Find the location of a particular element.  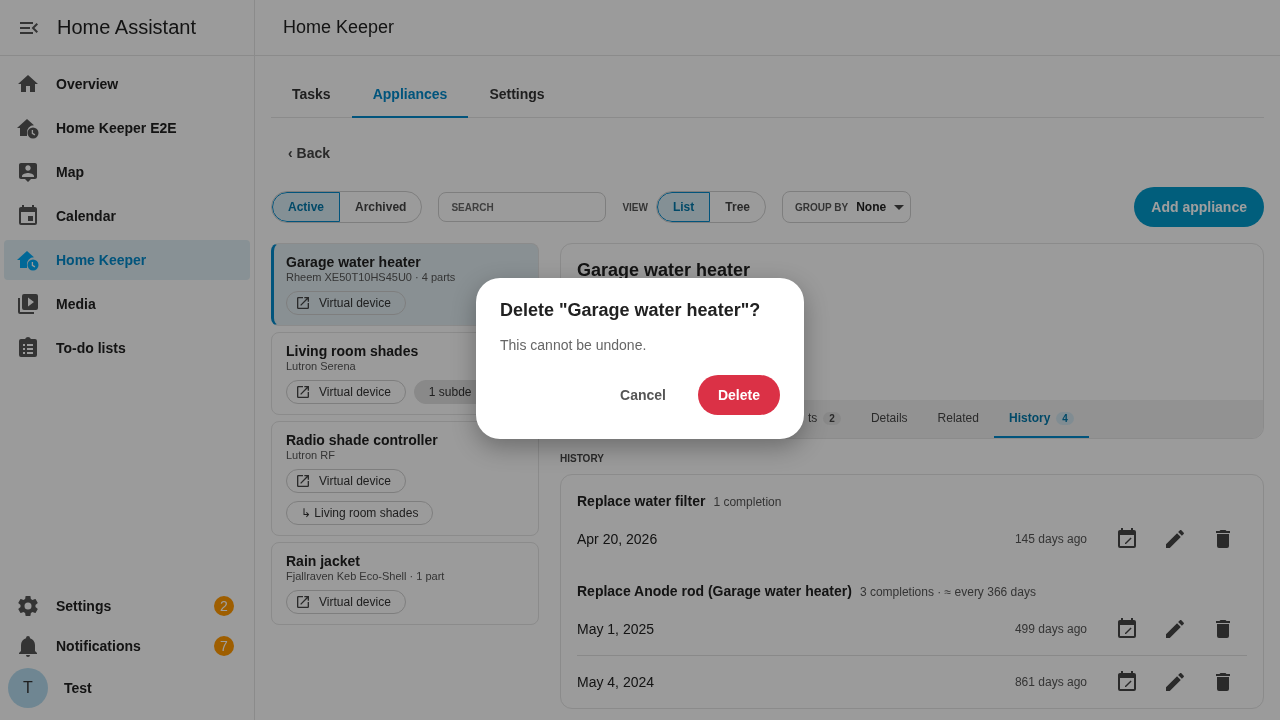

checklist-icon is located at coordinates (28, 348).